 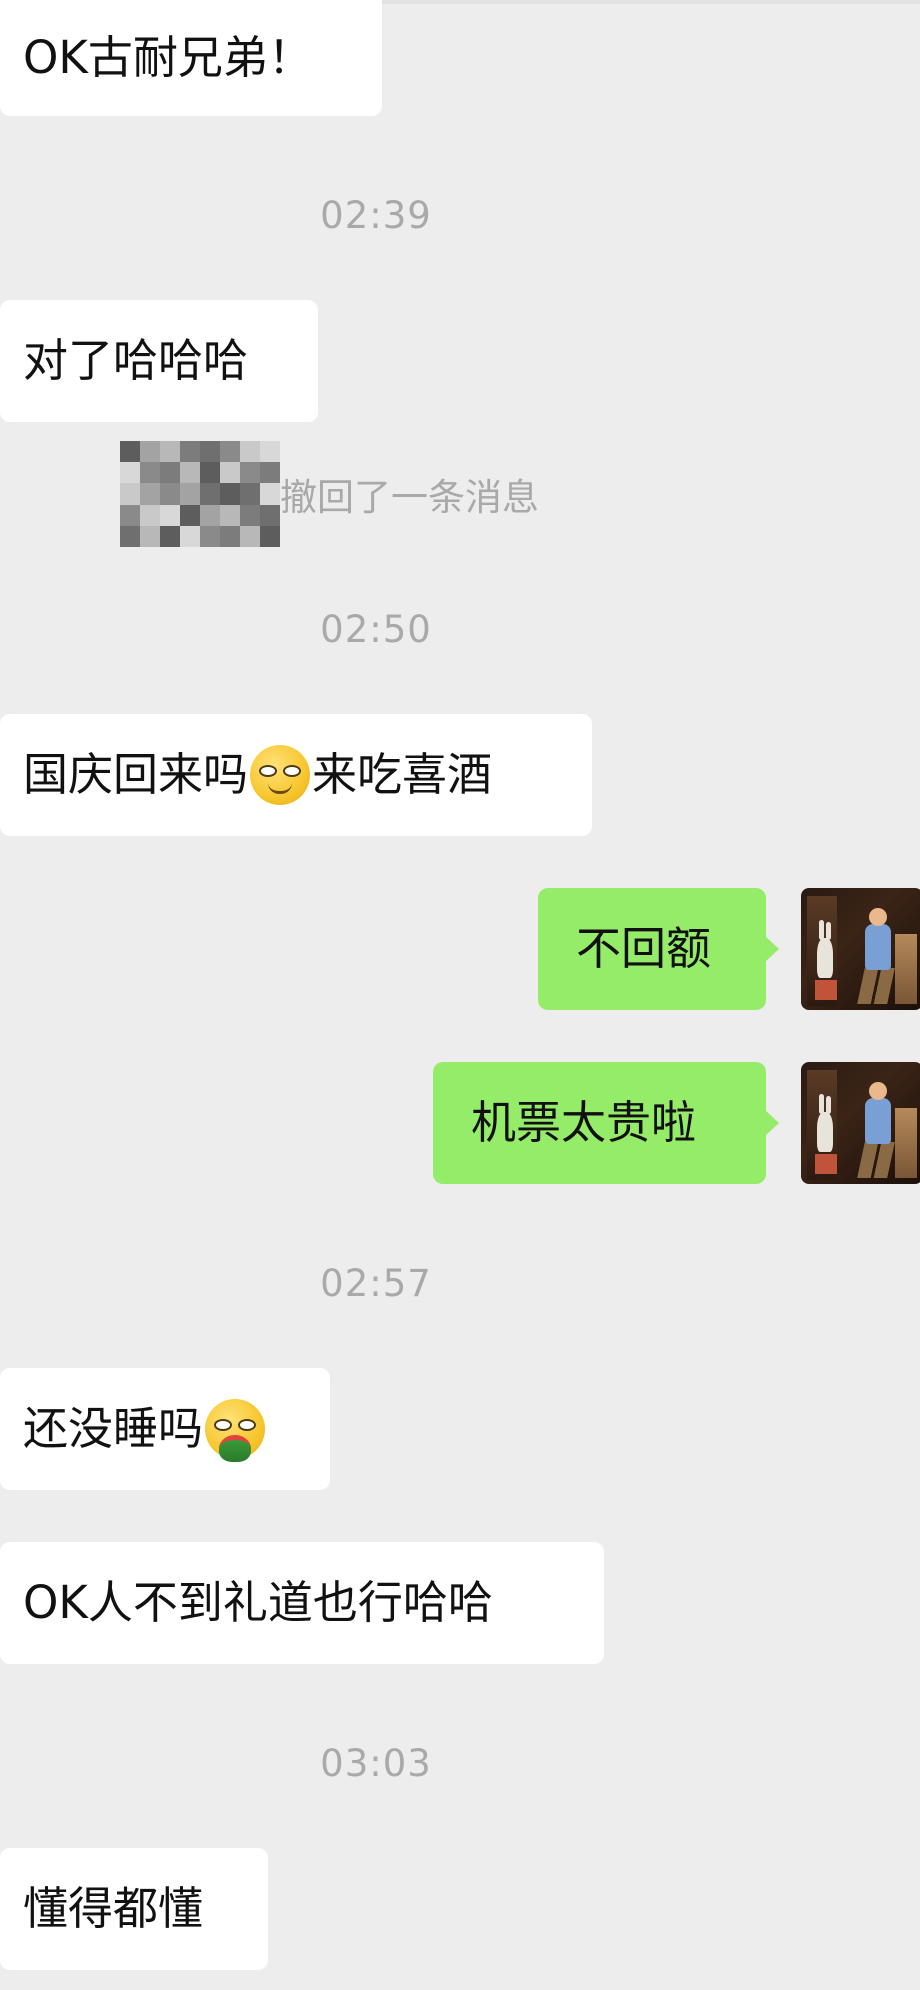 What do you see at coordinates (113, 1428) in the screenshot?
I see `message-text: 还没睡吗` at bounding box center [113, 1428].